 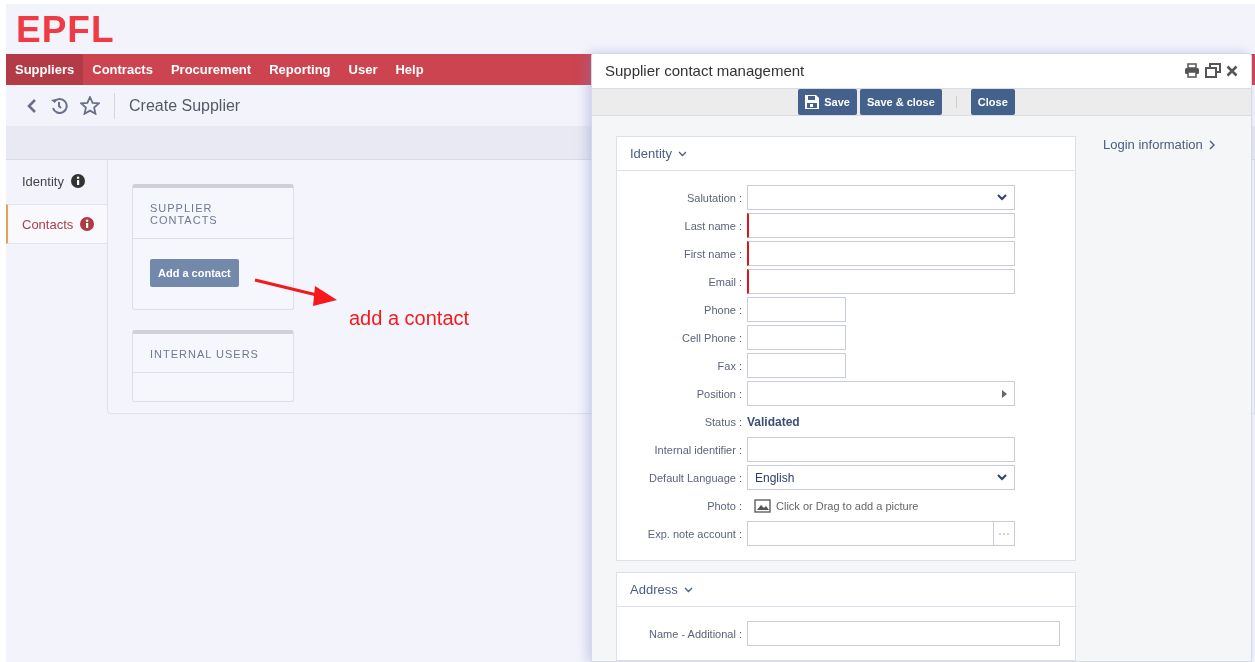 I want to click on field-label: Default Language :, so click(x=695, y=477).